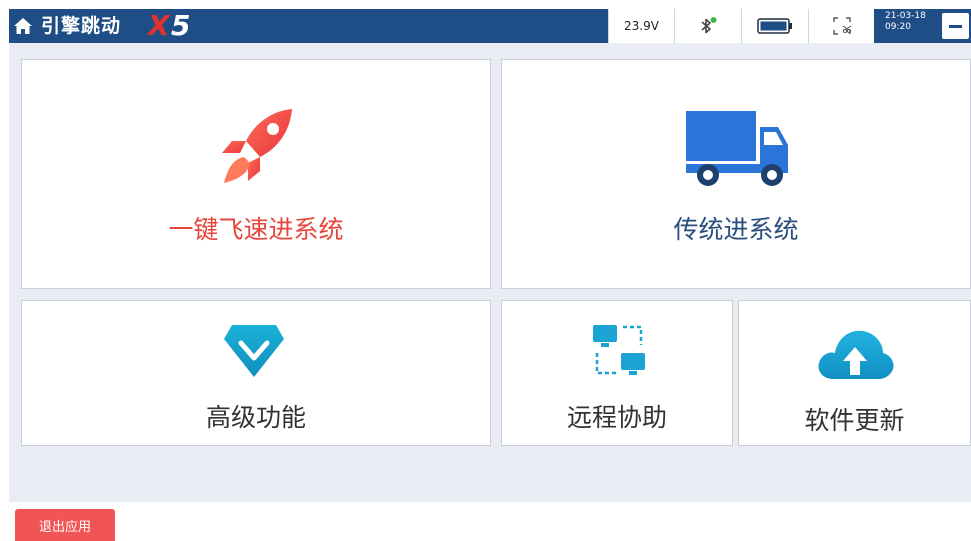 The width and height of the screenshot is (971, 541). Describe the element at coordinates (490, 26) in the screenshot. I see `title-bar: 引擎跳动 X 5 23.9V 21-03-18 09:20` at that location.